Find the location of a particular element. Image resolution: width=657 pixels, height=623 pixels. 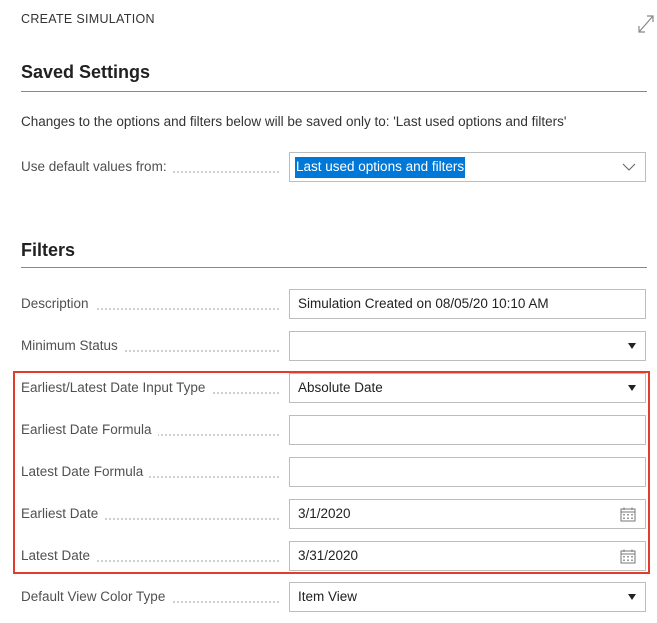

default-values-selected: Last used options and filters is located at coordinates (380, 167).